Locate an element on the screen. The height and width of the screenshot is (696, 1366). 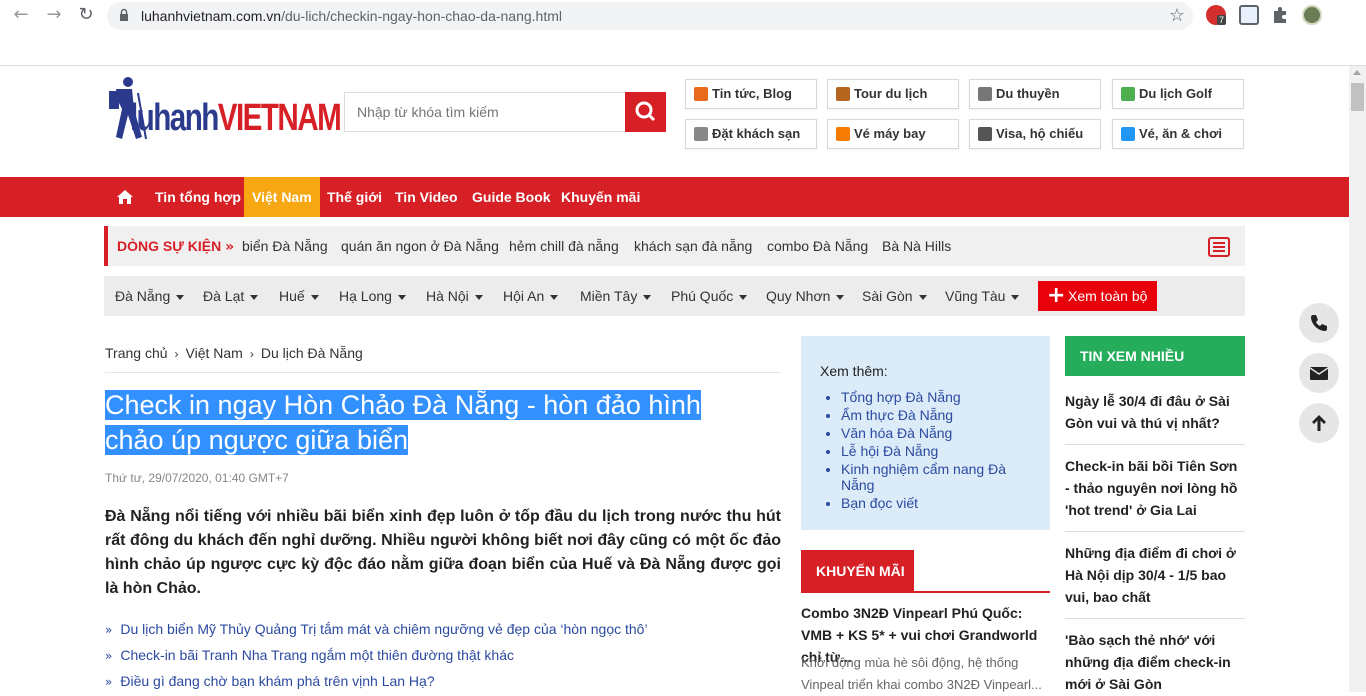
list-menu-icon is located at coordinates (1219, 247).